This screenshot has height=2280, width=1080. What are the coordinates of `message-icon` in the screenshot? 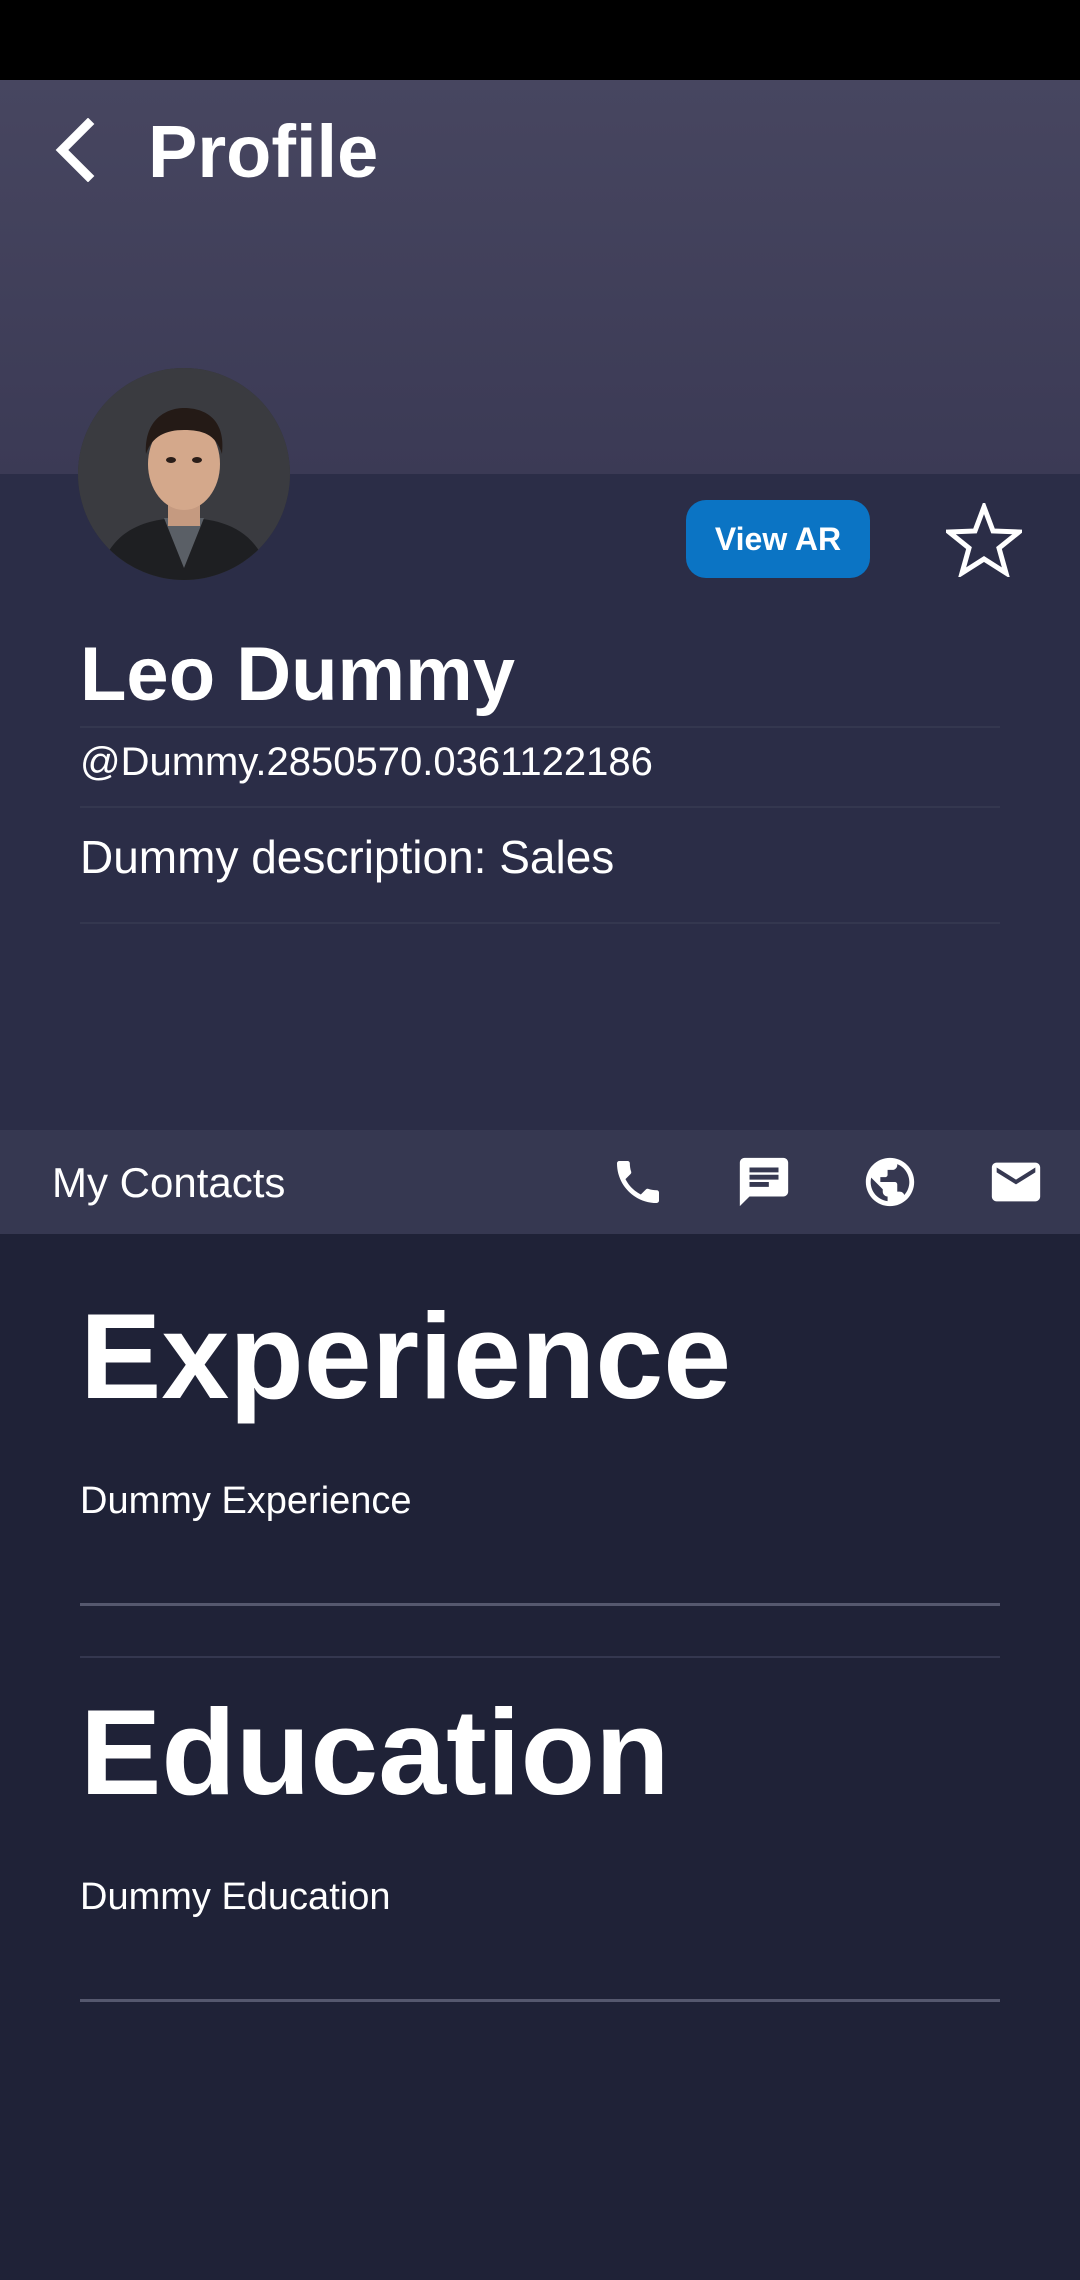 It's located at (764, 1182).